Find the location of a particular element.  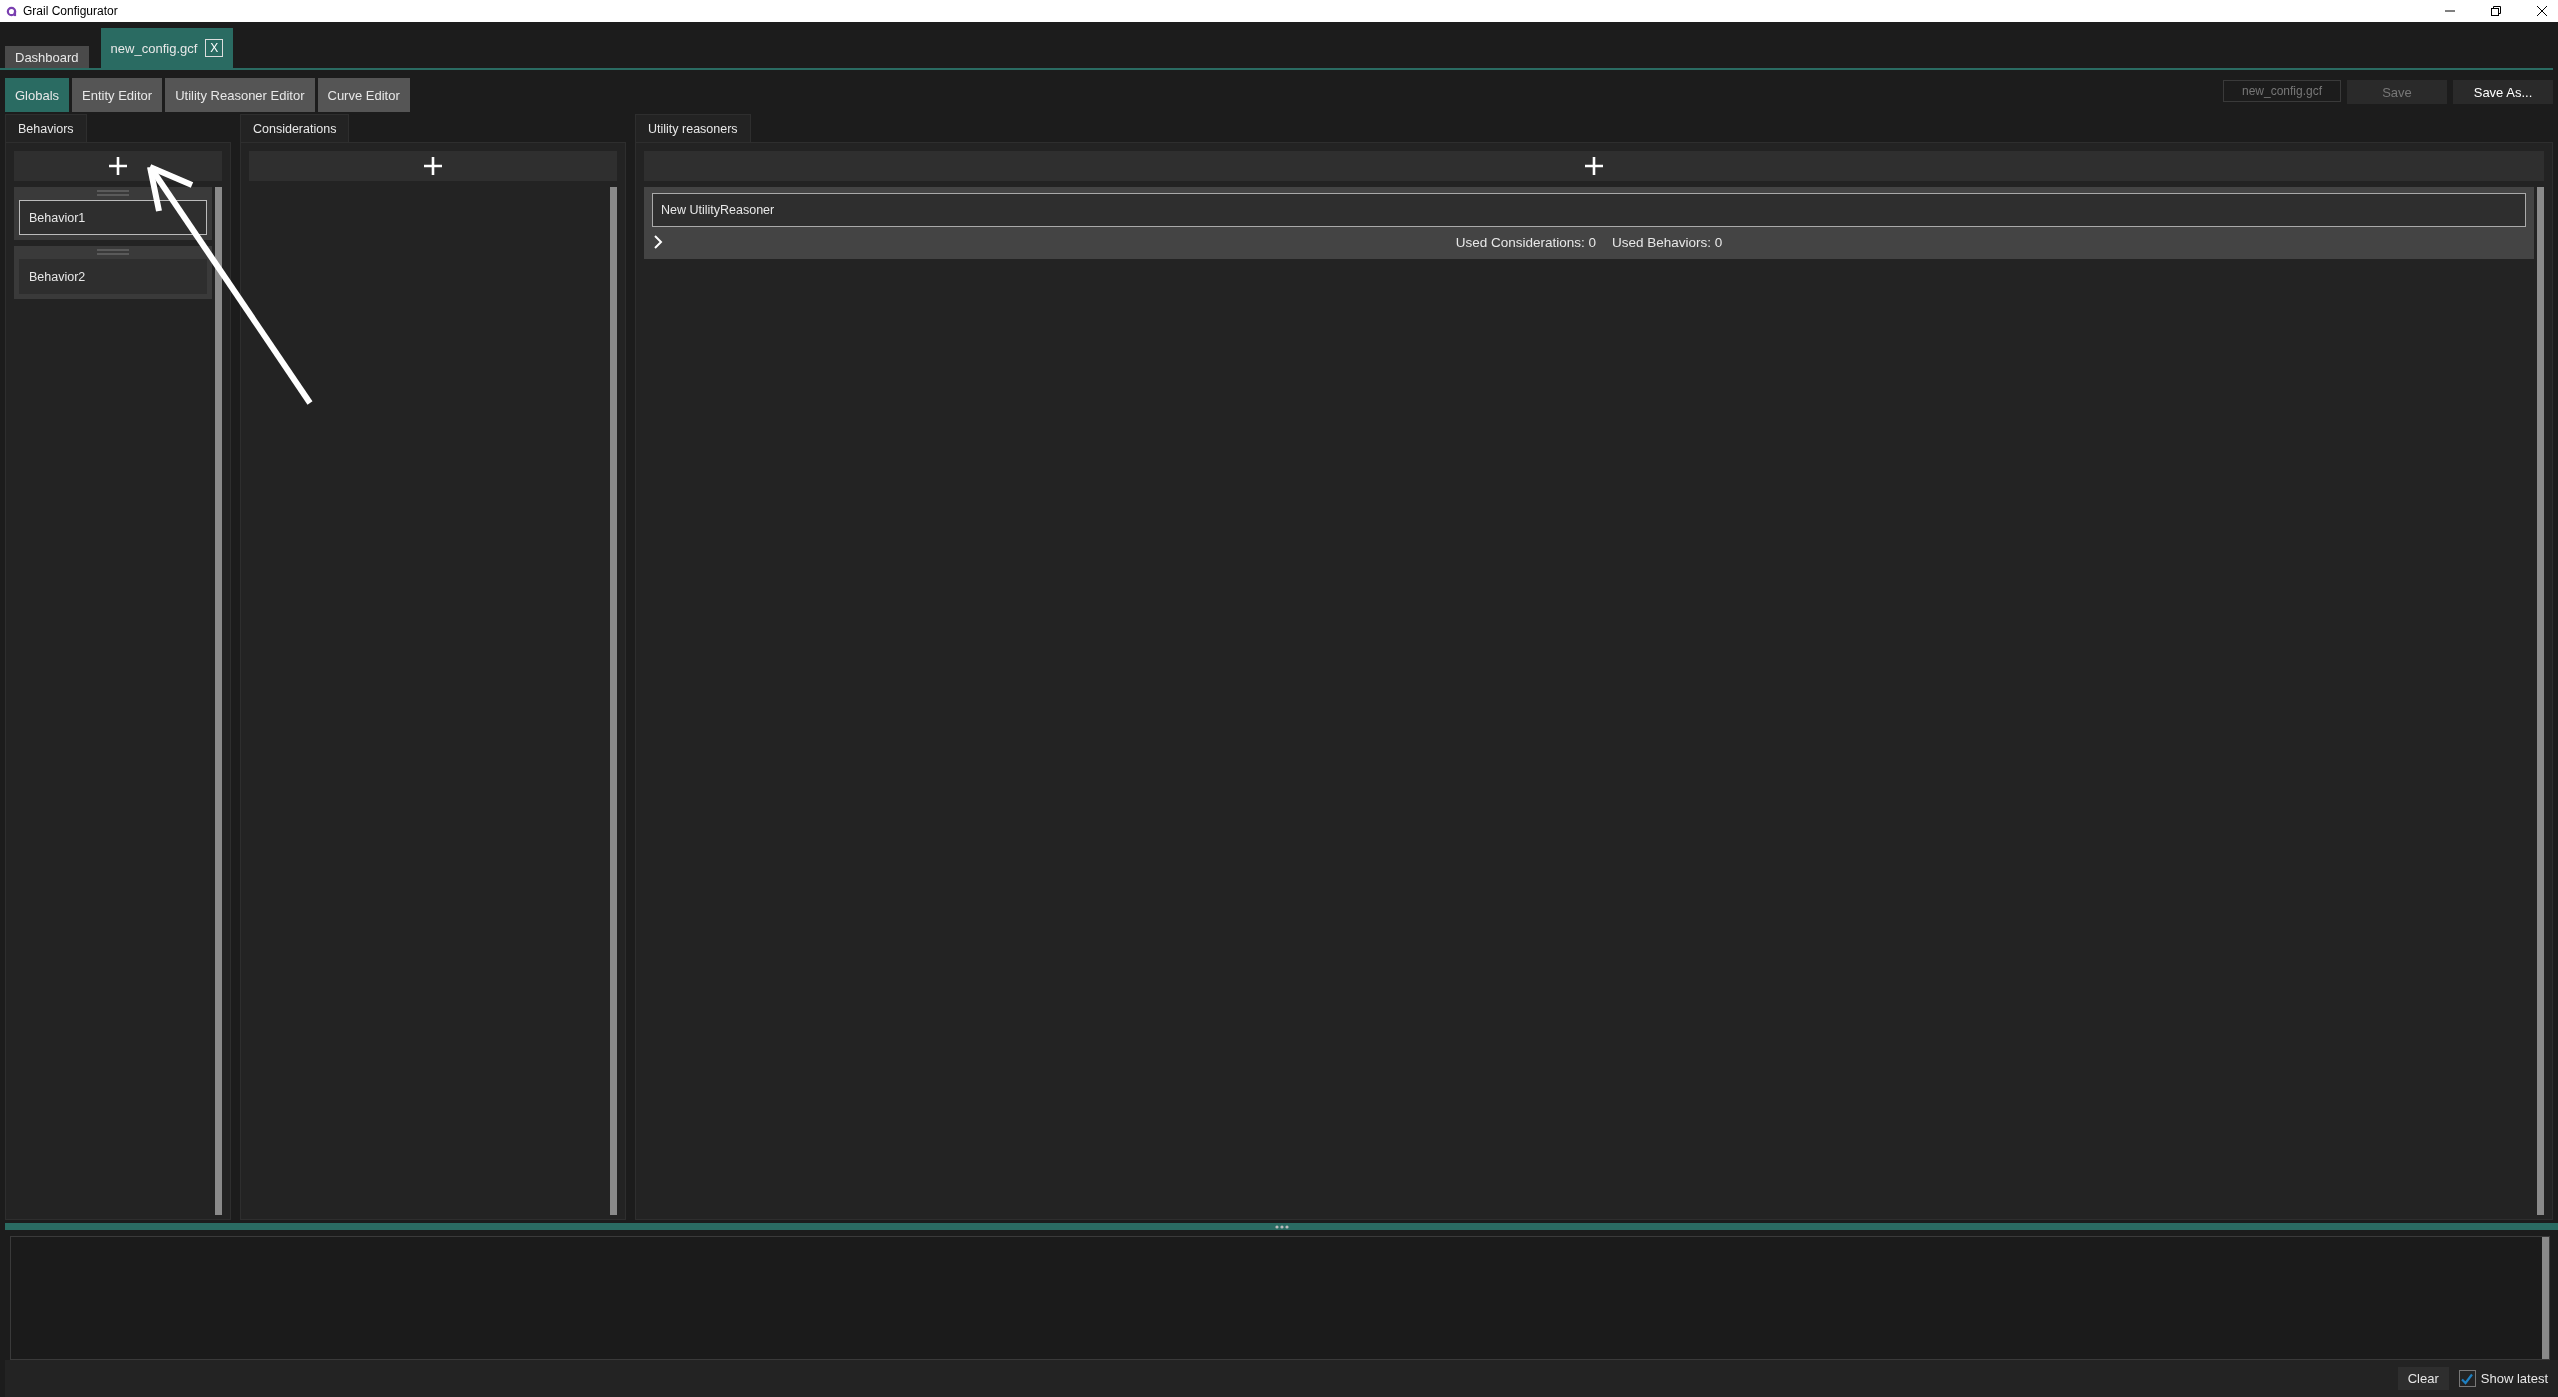

used-behaviors-count: Used Behaviors: 0 is located at coordinates (1667, 242).